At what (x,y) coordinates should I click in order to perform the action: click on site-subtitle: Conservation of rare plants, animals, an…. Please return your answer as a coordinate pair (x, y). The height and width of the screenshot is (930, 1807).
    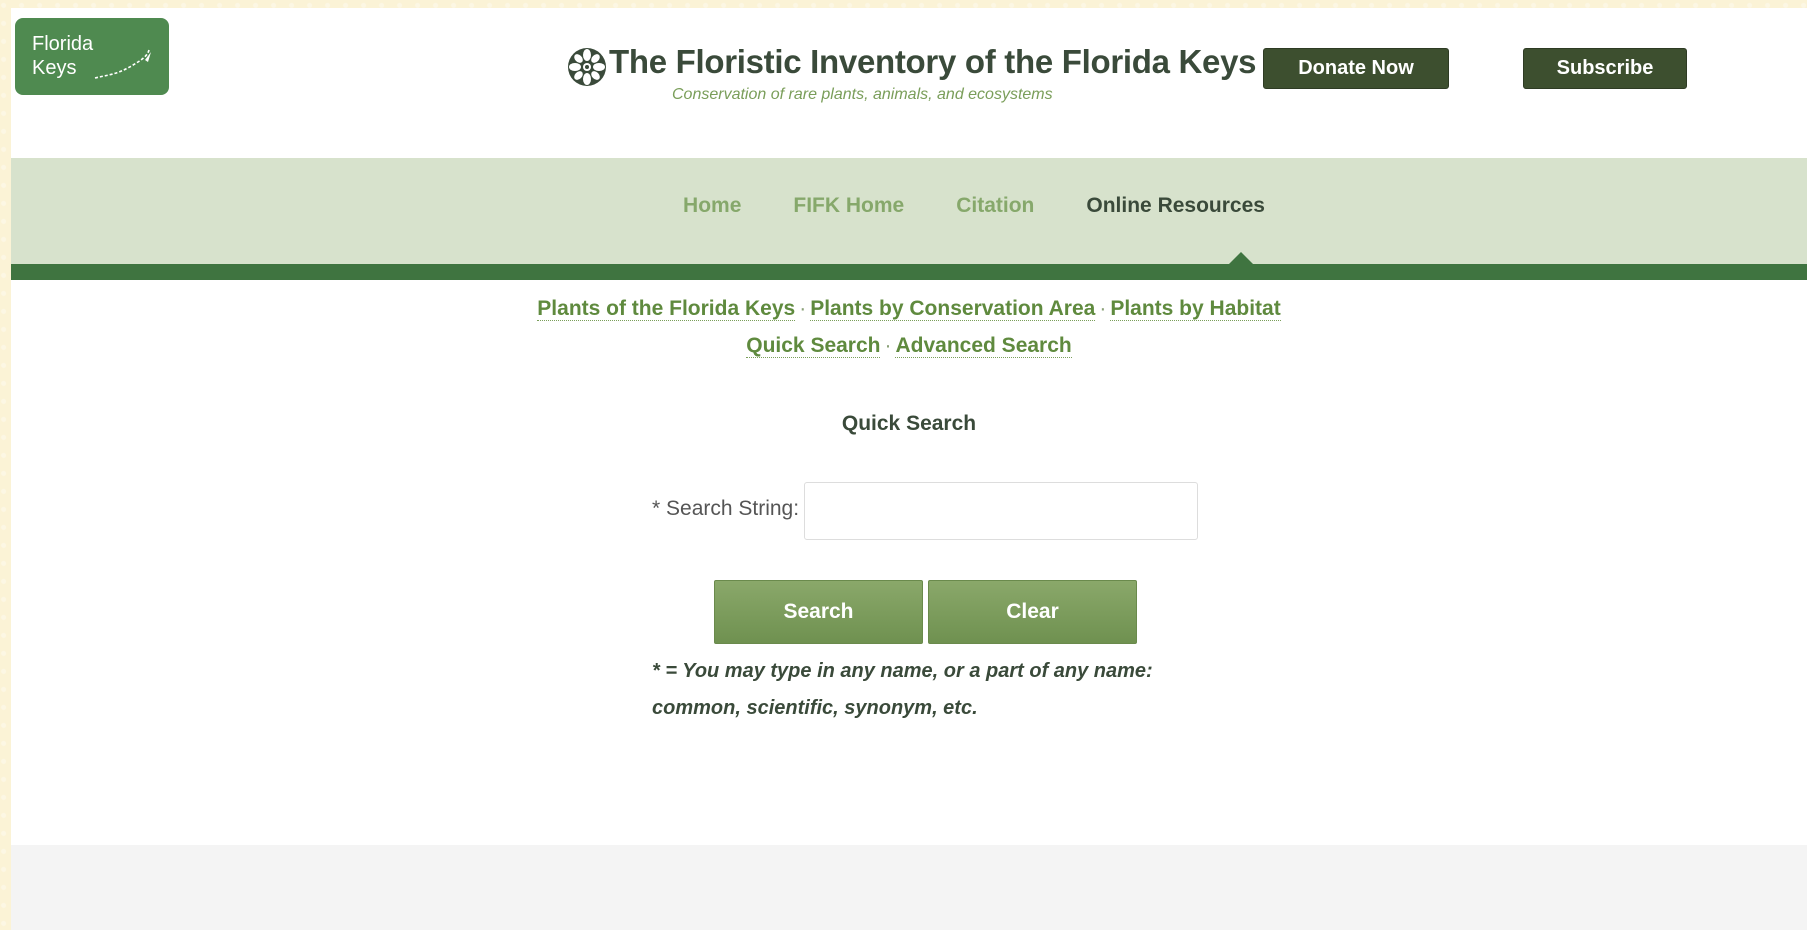
    Looking at the image, I should click on (862, 94).